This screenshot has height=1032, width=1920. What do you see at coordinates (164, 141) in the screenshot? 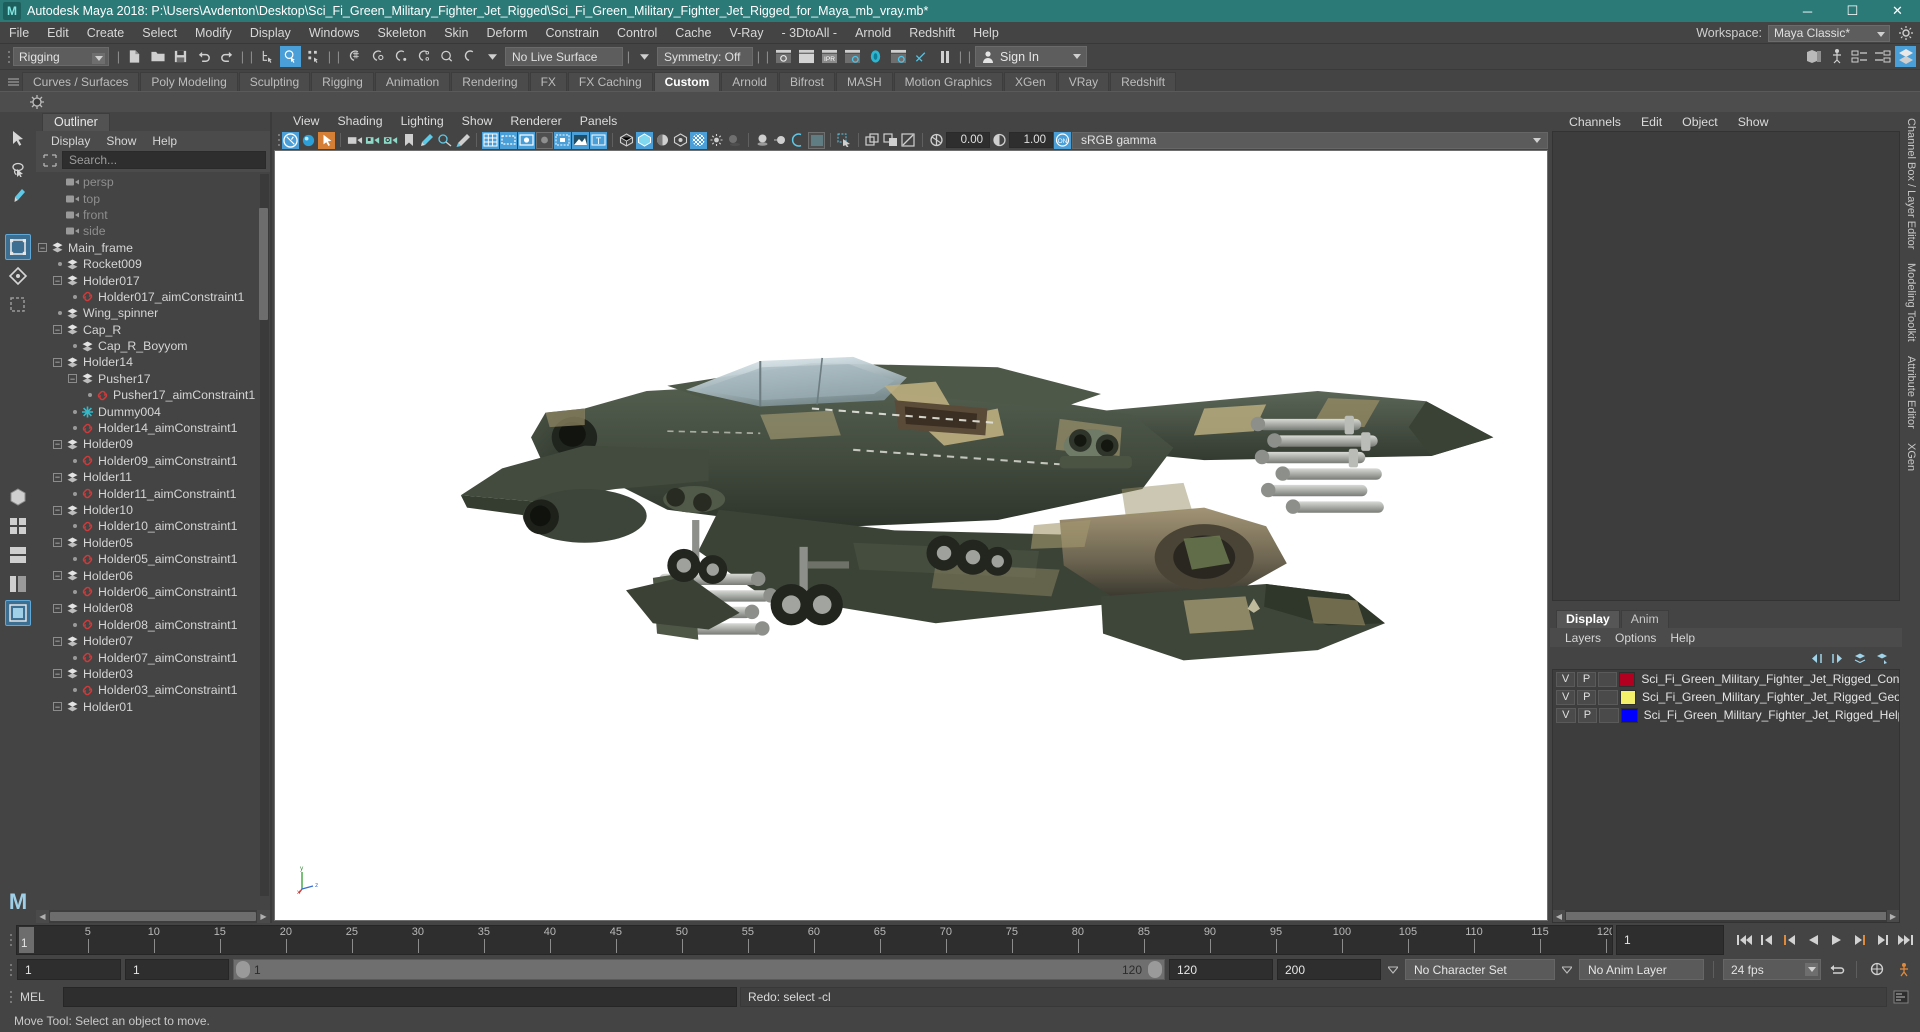
I see `outliner-menu-help: Help` at bounding box center [164, 141].